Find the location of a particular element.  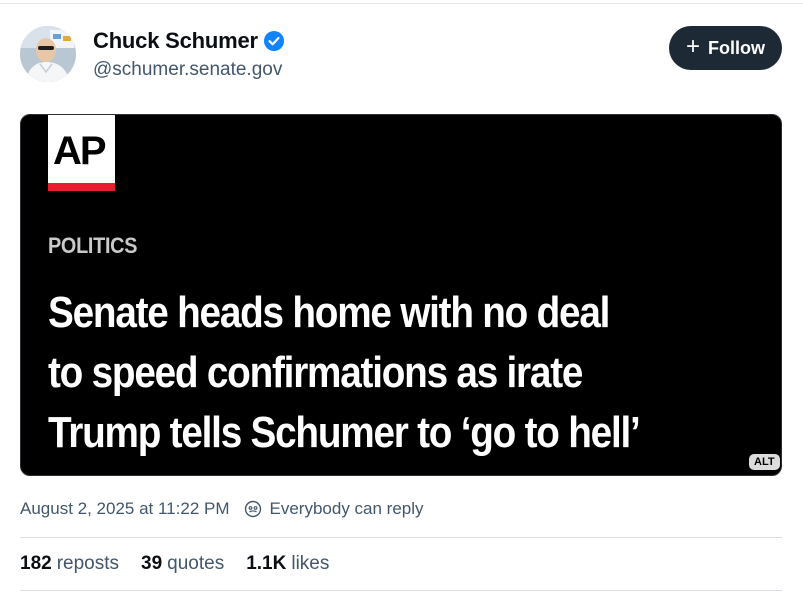

stat-reposts: 182 reposts is located at coordinates (69, 564).